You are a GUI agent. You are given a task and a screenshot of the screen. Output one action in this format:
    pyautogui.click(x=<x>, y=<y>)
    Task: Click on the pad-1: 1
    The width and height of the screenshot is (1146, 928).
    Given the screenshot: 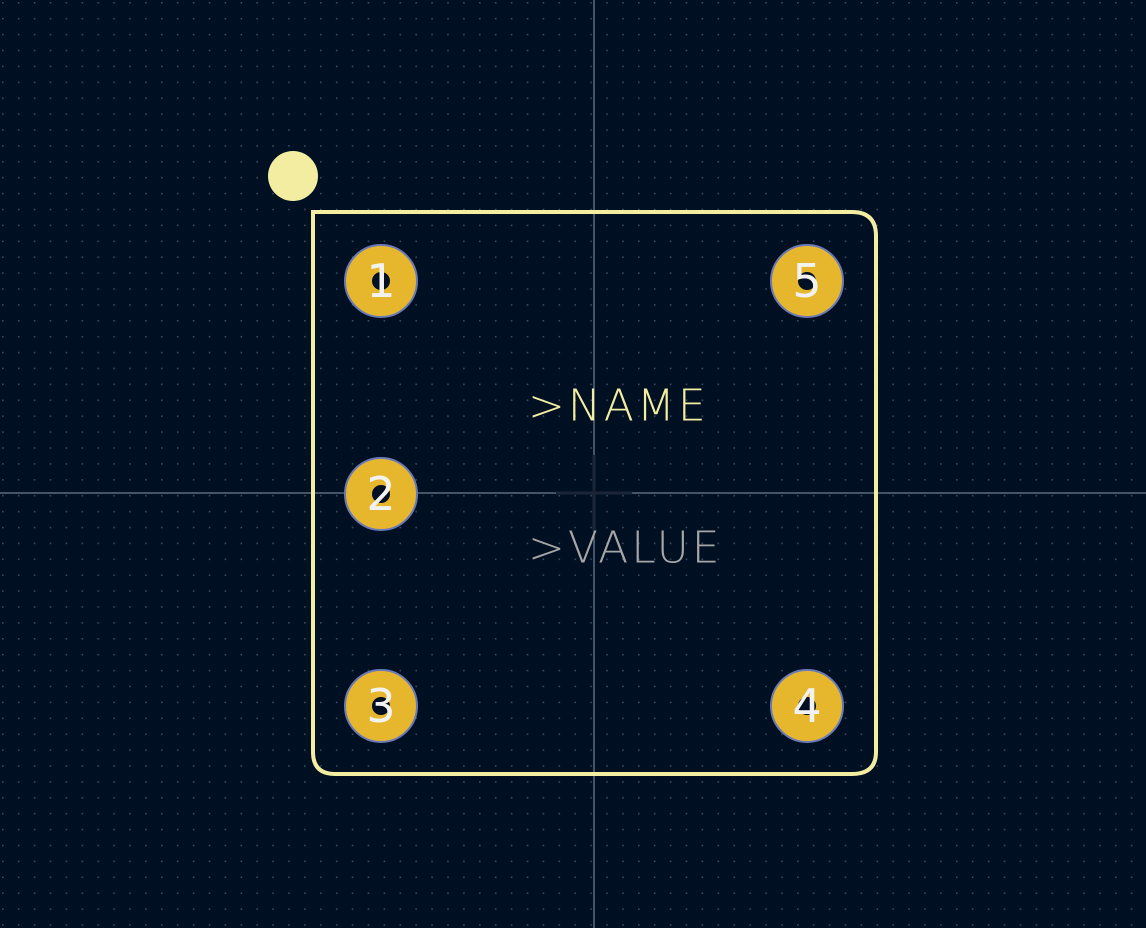 What is the action you would take?
    pyautogui.click(x=381, y=281)
    